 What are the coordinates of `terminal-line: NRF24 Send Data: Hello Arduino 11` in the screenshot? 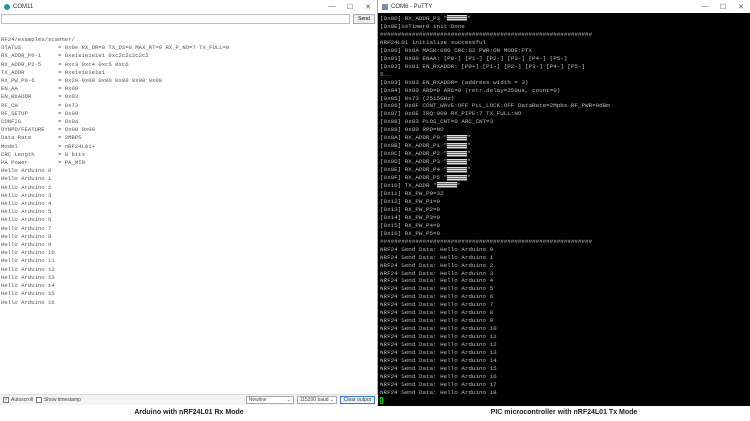 It's located at (565, 337).